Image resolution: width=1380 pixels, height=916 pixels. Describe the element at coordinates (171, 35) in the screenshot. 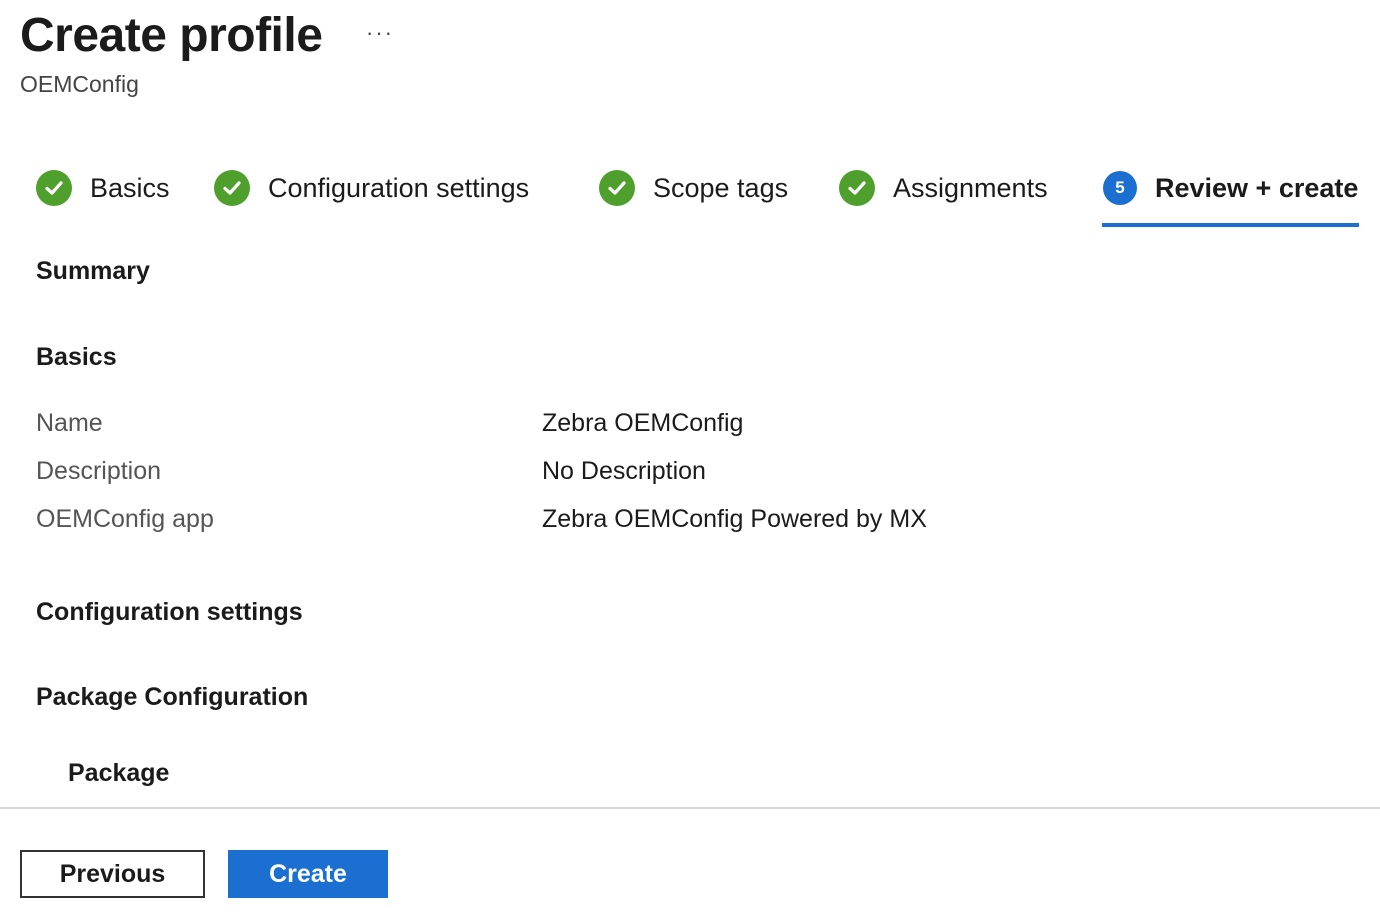

I see `page-title: Create profile` at that location.